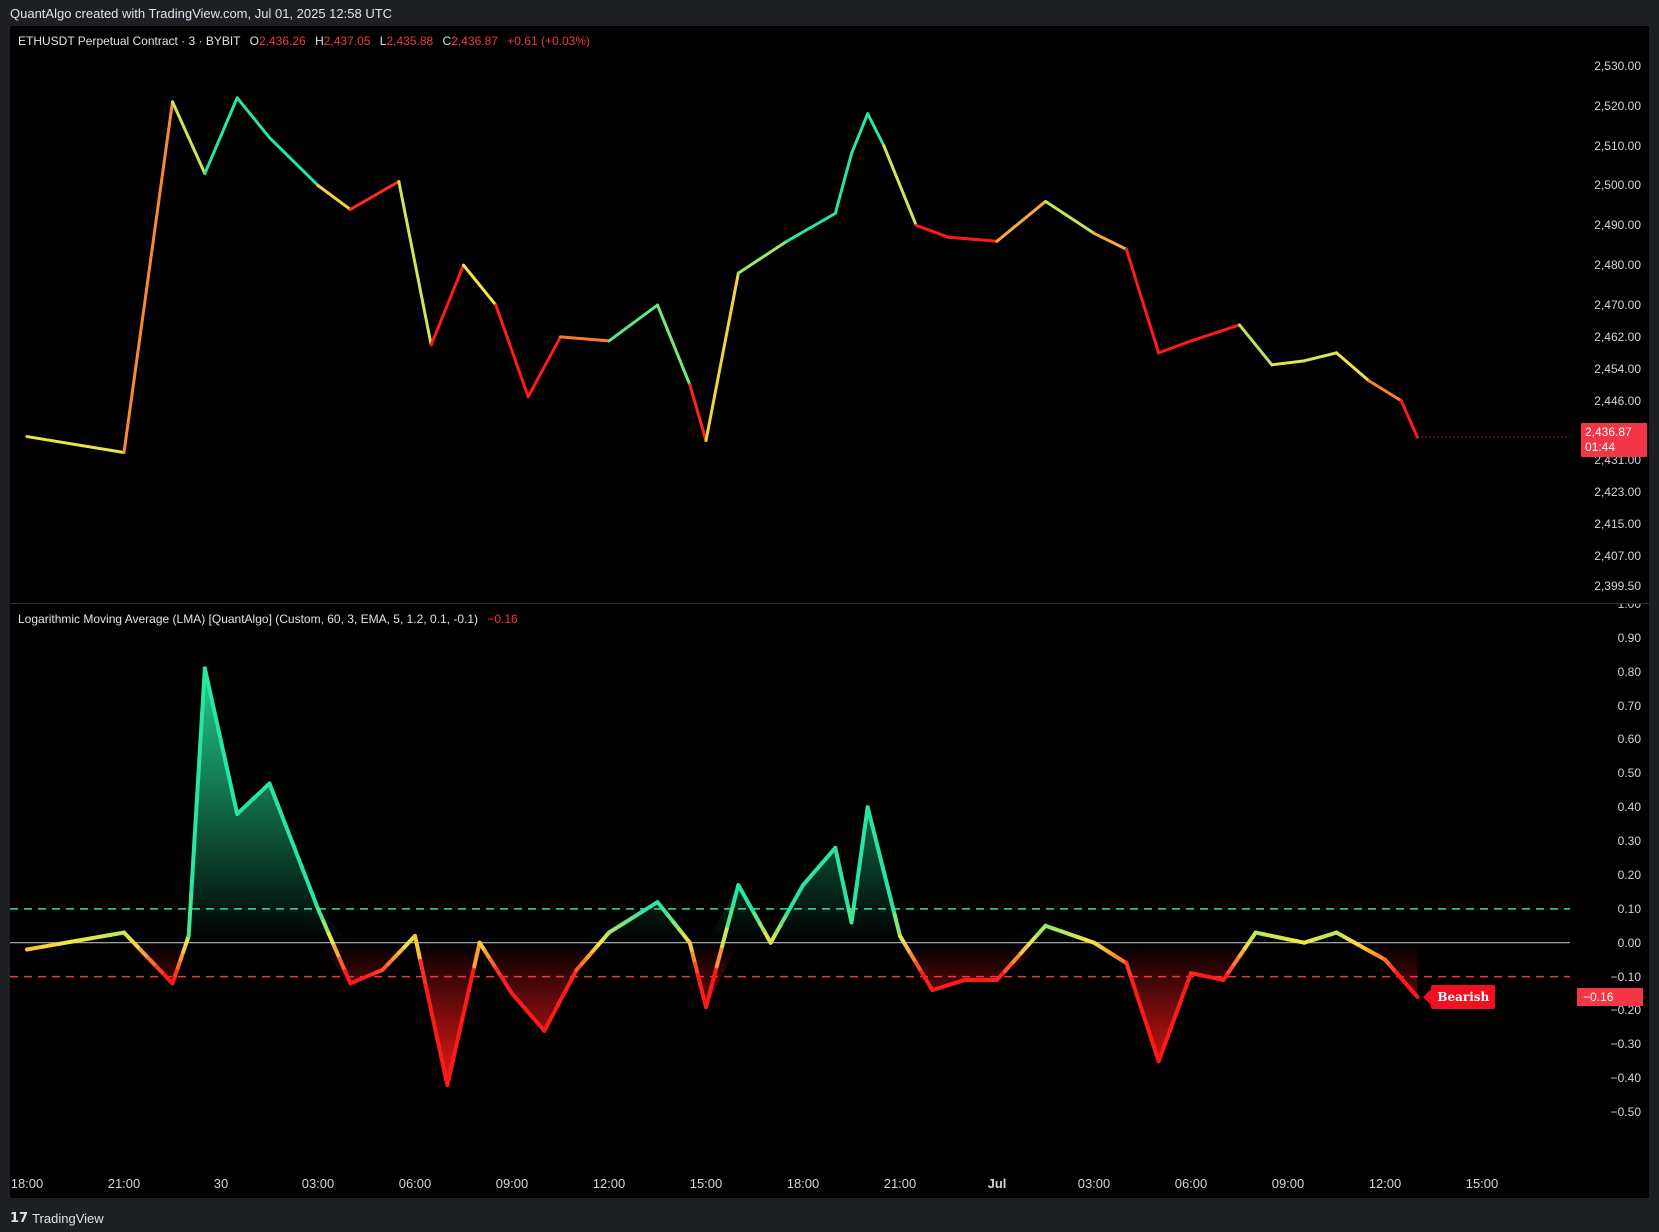  What do you see at coordinates (1629, 874) in the screenshot?
I see `osc-tick-label: 0.20` at bounding box center [1629, 874].